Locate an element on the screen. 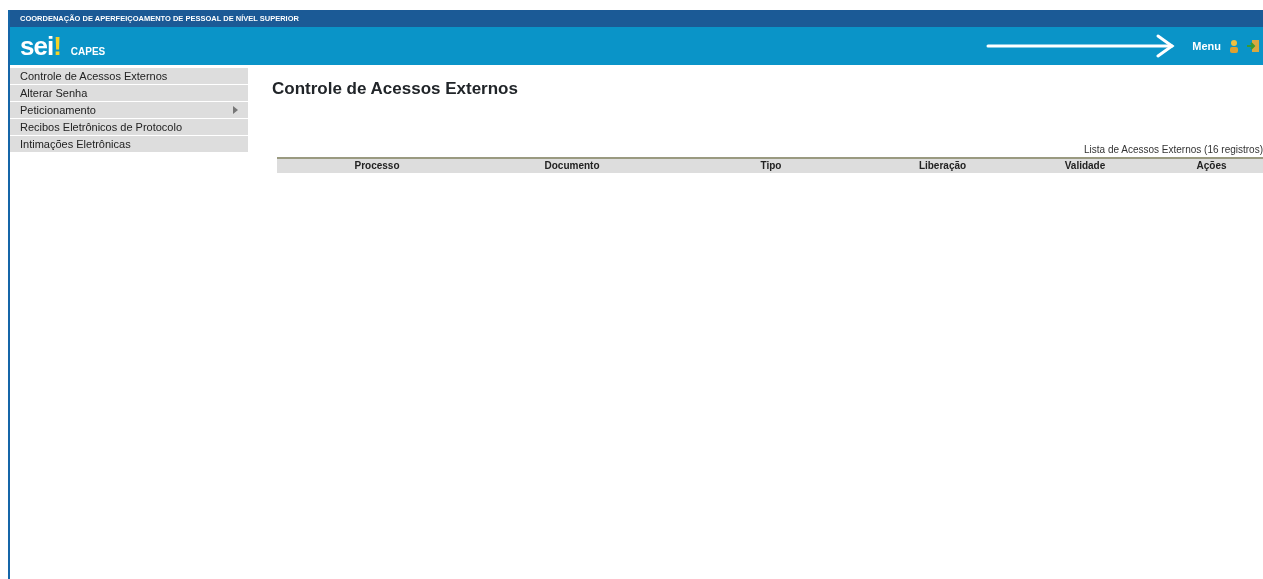  column-header: Processo is located at coordinates (377, 165).